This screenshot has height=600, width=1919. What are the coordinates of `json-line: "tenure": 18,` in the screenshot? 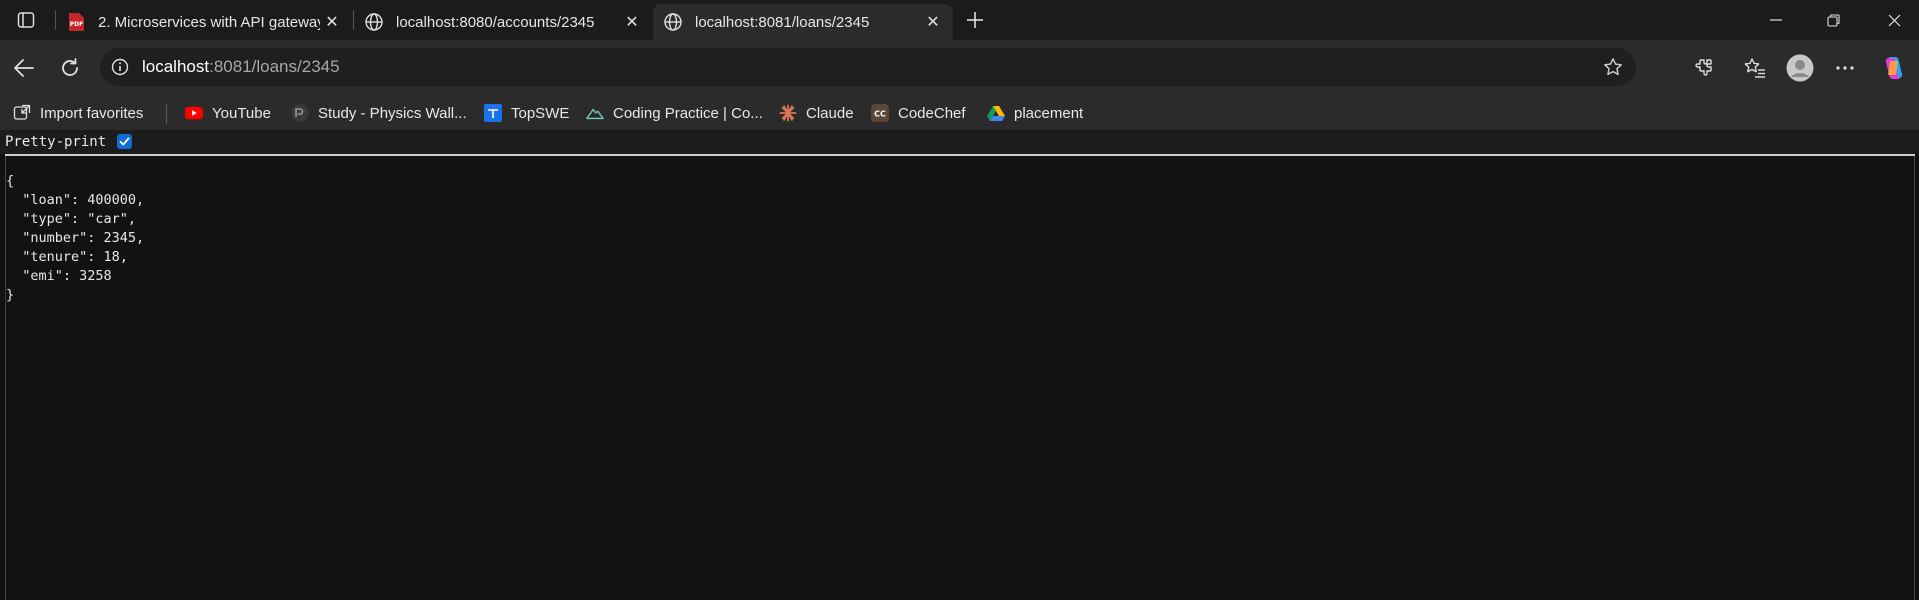 It's located at (67, 257).